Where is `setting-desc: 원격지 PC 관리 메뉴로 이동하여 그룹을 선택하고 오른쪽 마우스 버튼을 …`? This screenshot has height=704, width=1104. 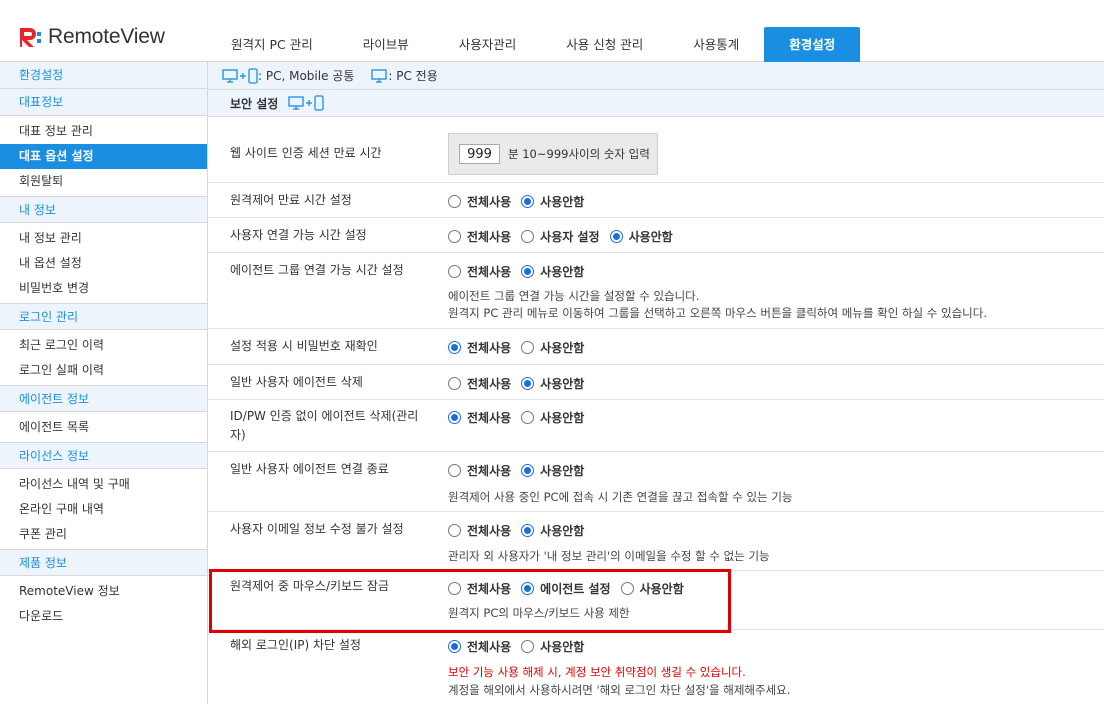
setting-desc: 원격지 PC 관리 메뉴로 이동하여 그룹을 선택하고 오른쪽 마우스 버튼을 … is located at coordinates (717, 313).